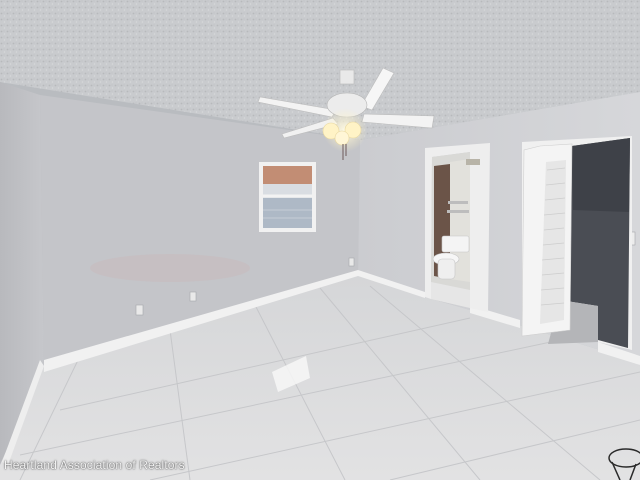  I want to click on watermark-text: Heartland Association of Realtors, so click(94, 465).